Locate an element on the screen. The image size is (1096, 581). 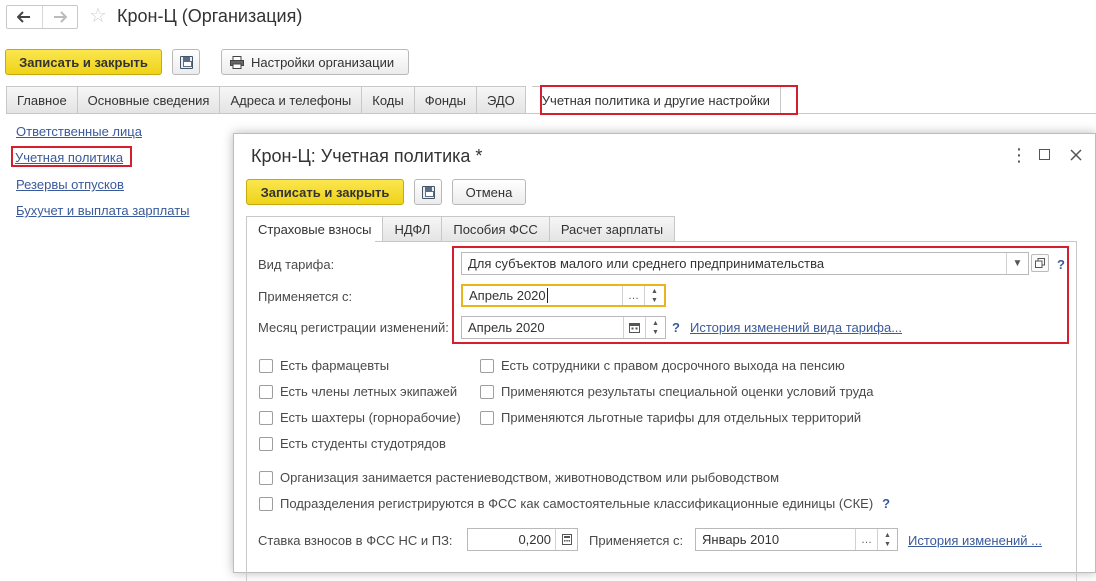
checkbox-miners: Есть шахтеры (горнорабочие) is located at coordinates (360, 417).